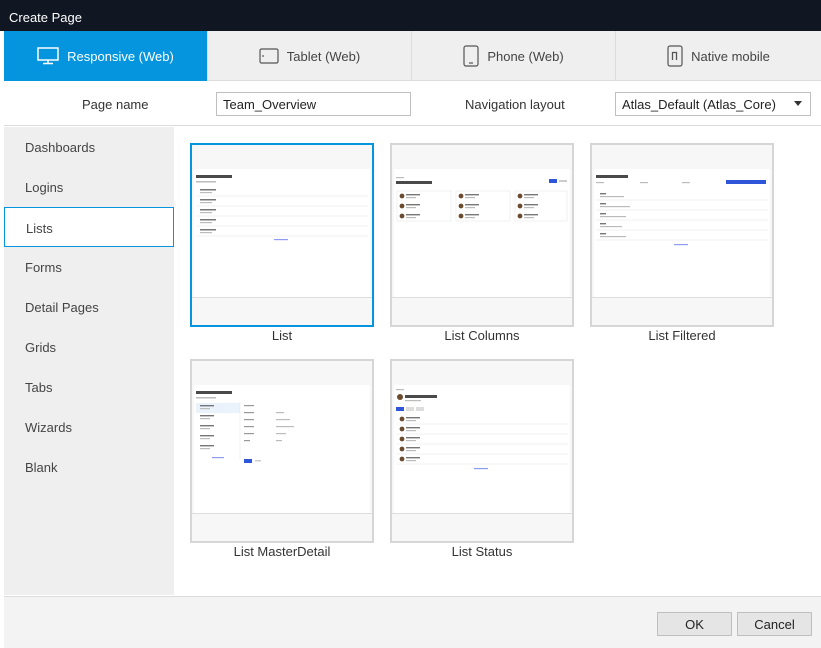 The image size is (821, 648). I want to click on sidebar-item-tabs: Tabs, so click(89, 387).